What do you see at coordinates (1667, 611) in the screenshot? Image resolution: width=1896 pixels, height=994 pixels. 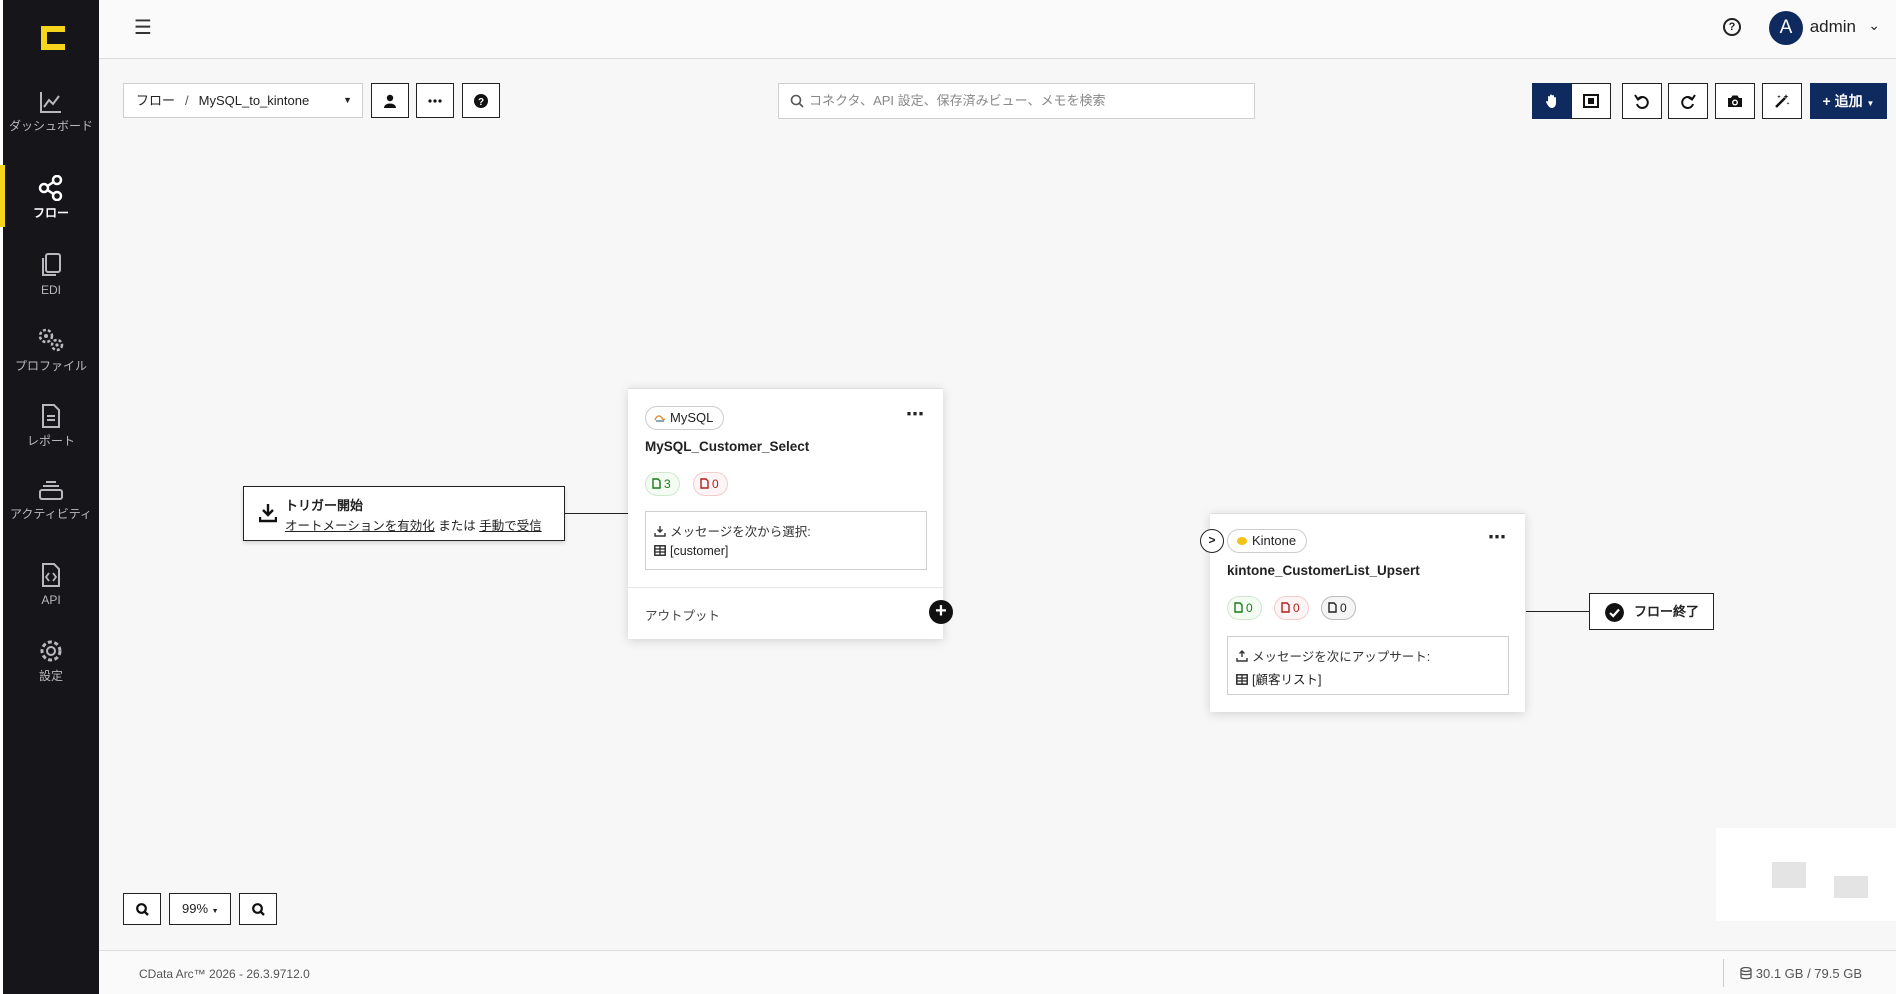 I see `flow-end-label: フロー終了` at bounding box center [1667, 611].